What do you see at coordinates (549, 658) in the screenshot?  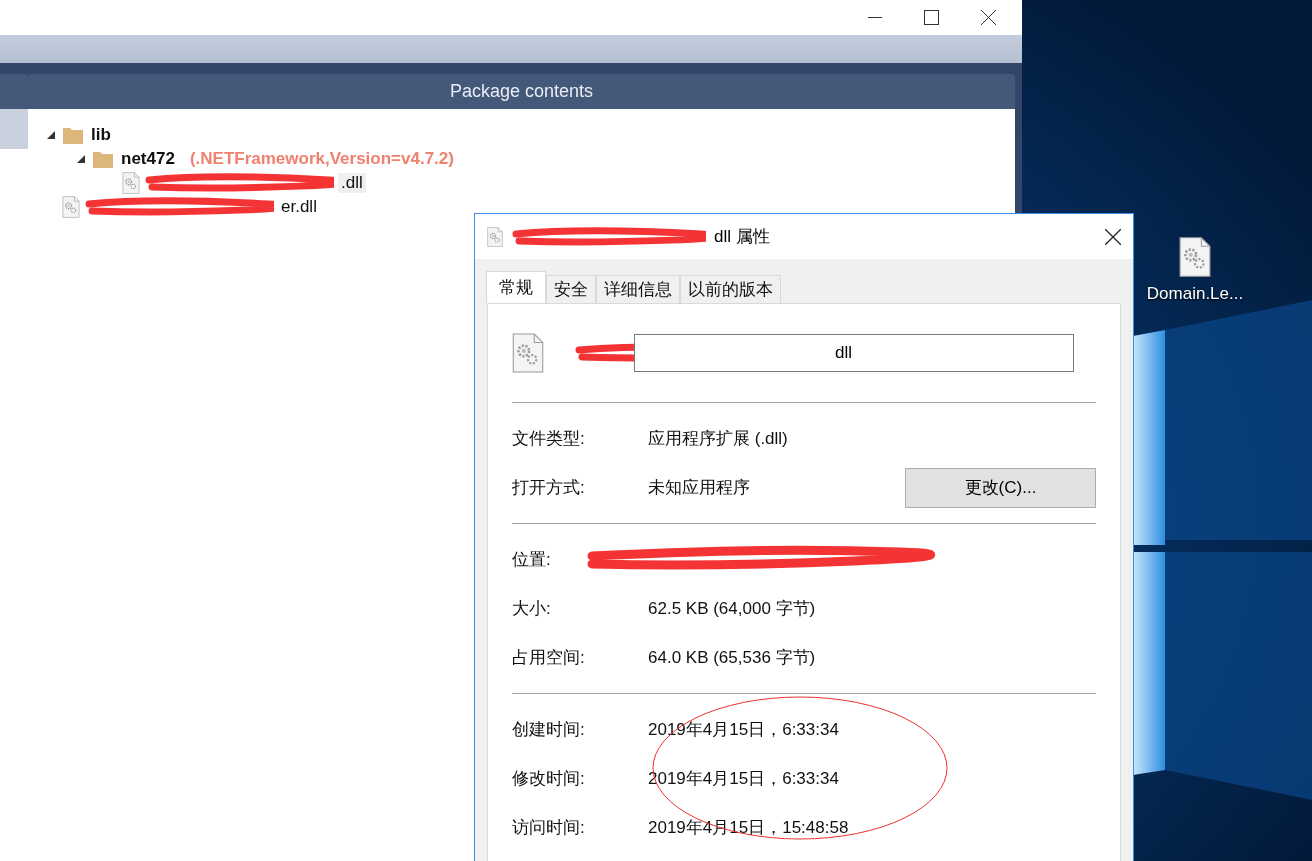 I see `property-label: 占用空间:` at bounding box center [549, 658].